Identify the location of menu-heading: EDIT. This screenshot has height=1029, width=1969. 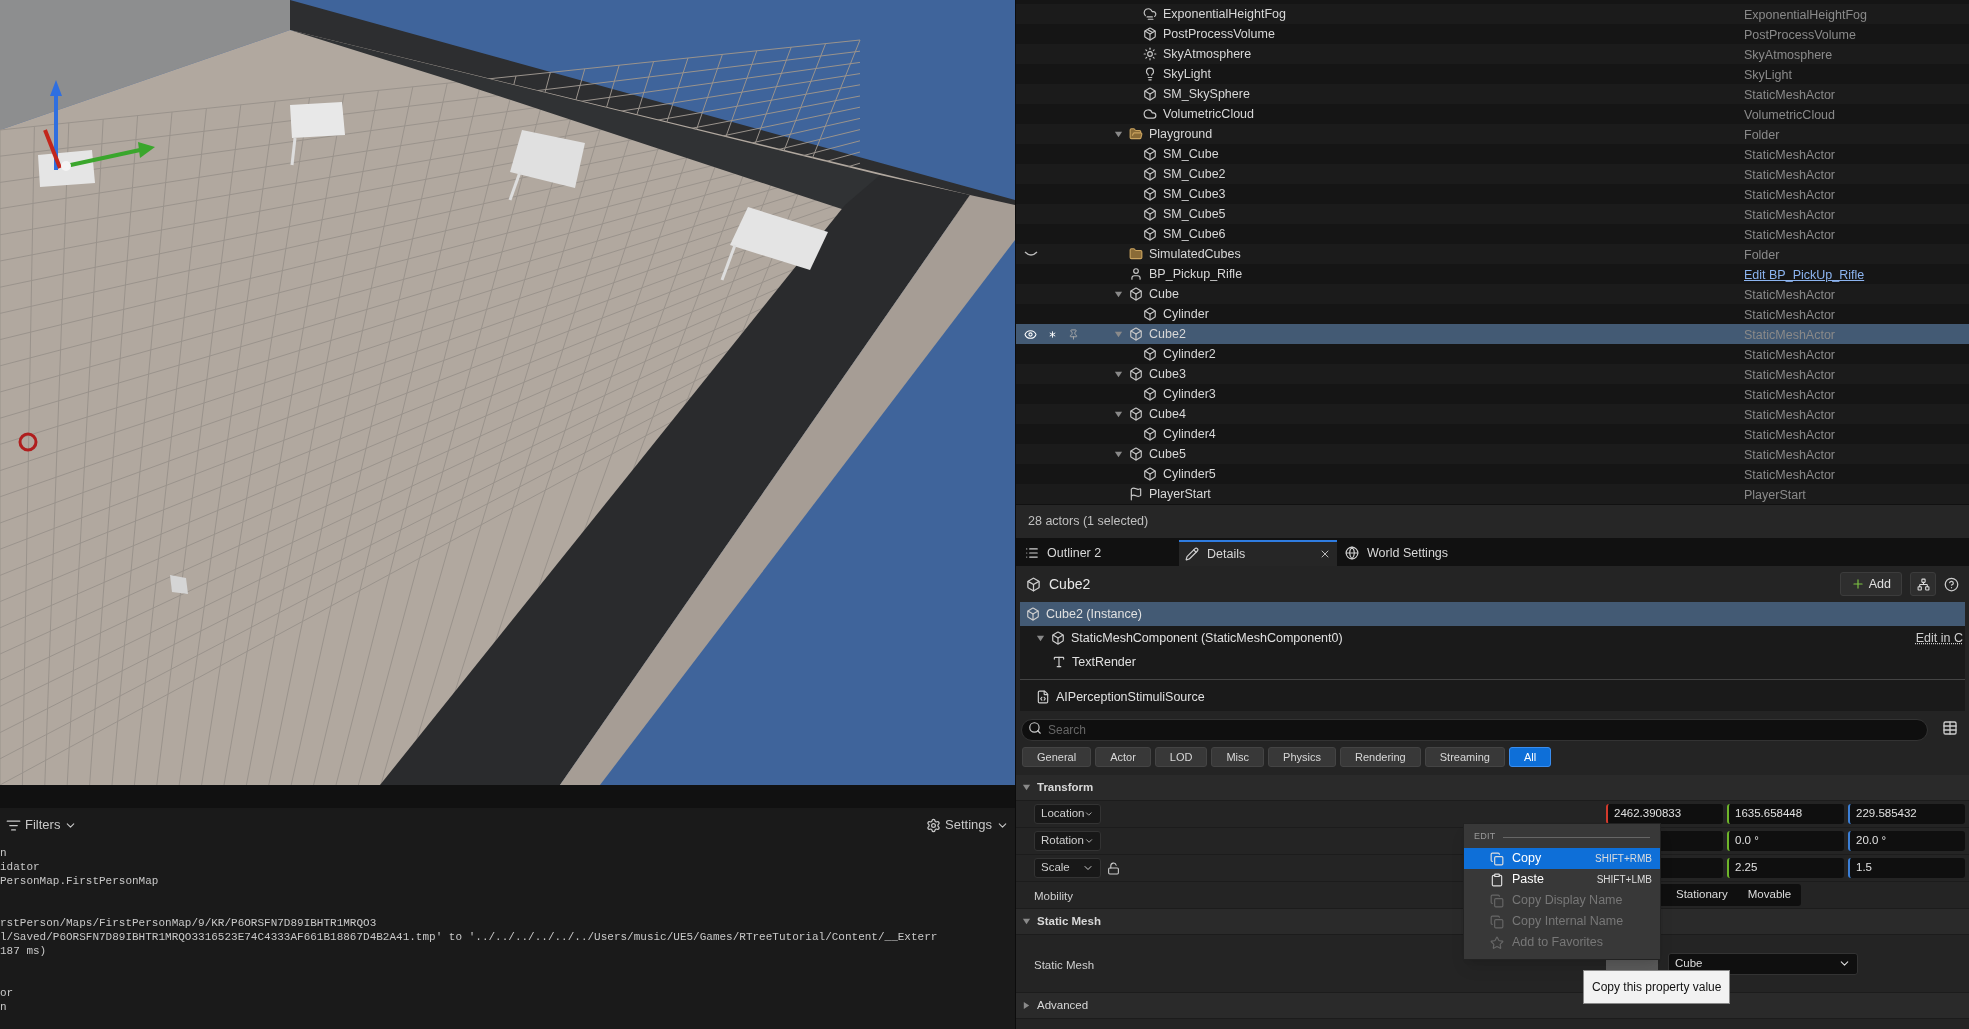
(1485, 837).